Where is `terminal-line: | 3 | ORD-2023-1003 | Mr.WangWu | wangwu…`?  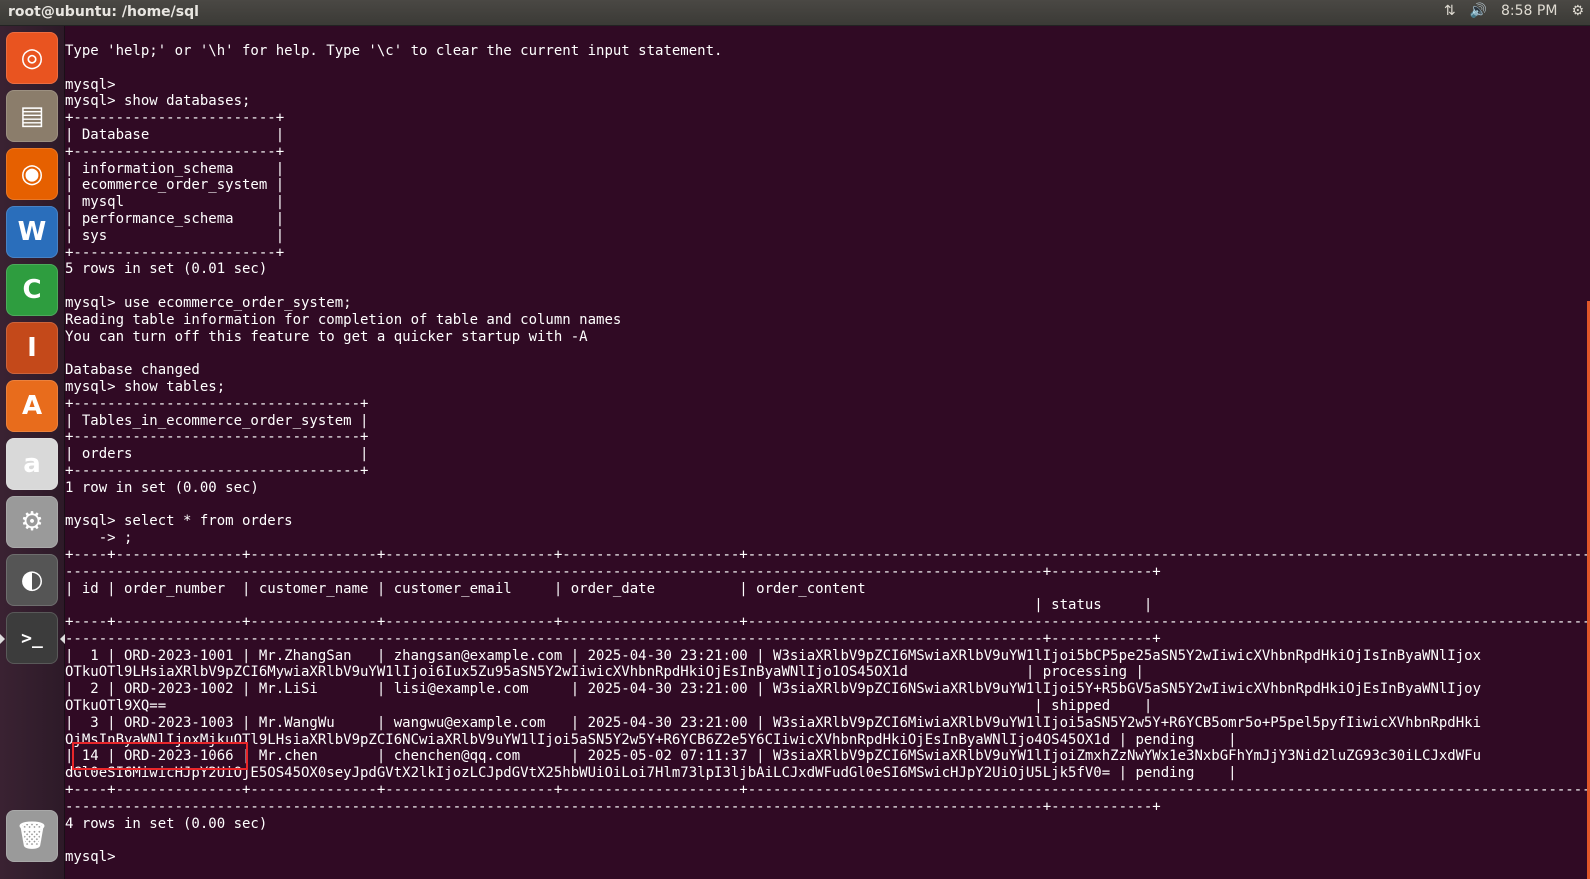 terminal-line: | 3 | ORD-2023-1003 | Mr.WangWu | wangwu… is located at coordinates (773, 722).